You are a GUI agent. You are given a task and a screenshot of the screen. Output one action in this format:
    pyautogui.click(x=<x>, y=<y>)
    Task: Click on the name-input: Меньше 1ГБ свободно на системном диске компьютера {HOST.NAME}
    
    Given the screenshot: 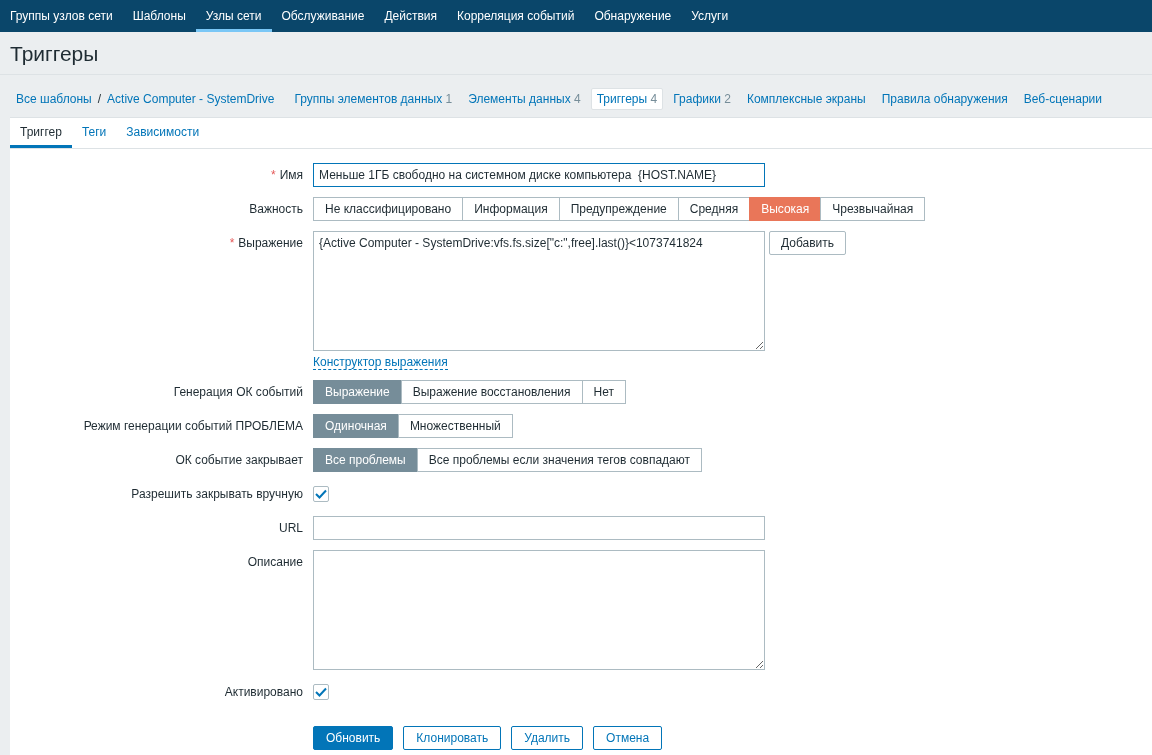 What is the action you would take?
    pyautogui.click(x=539, y=175)
    